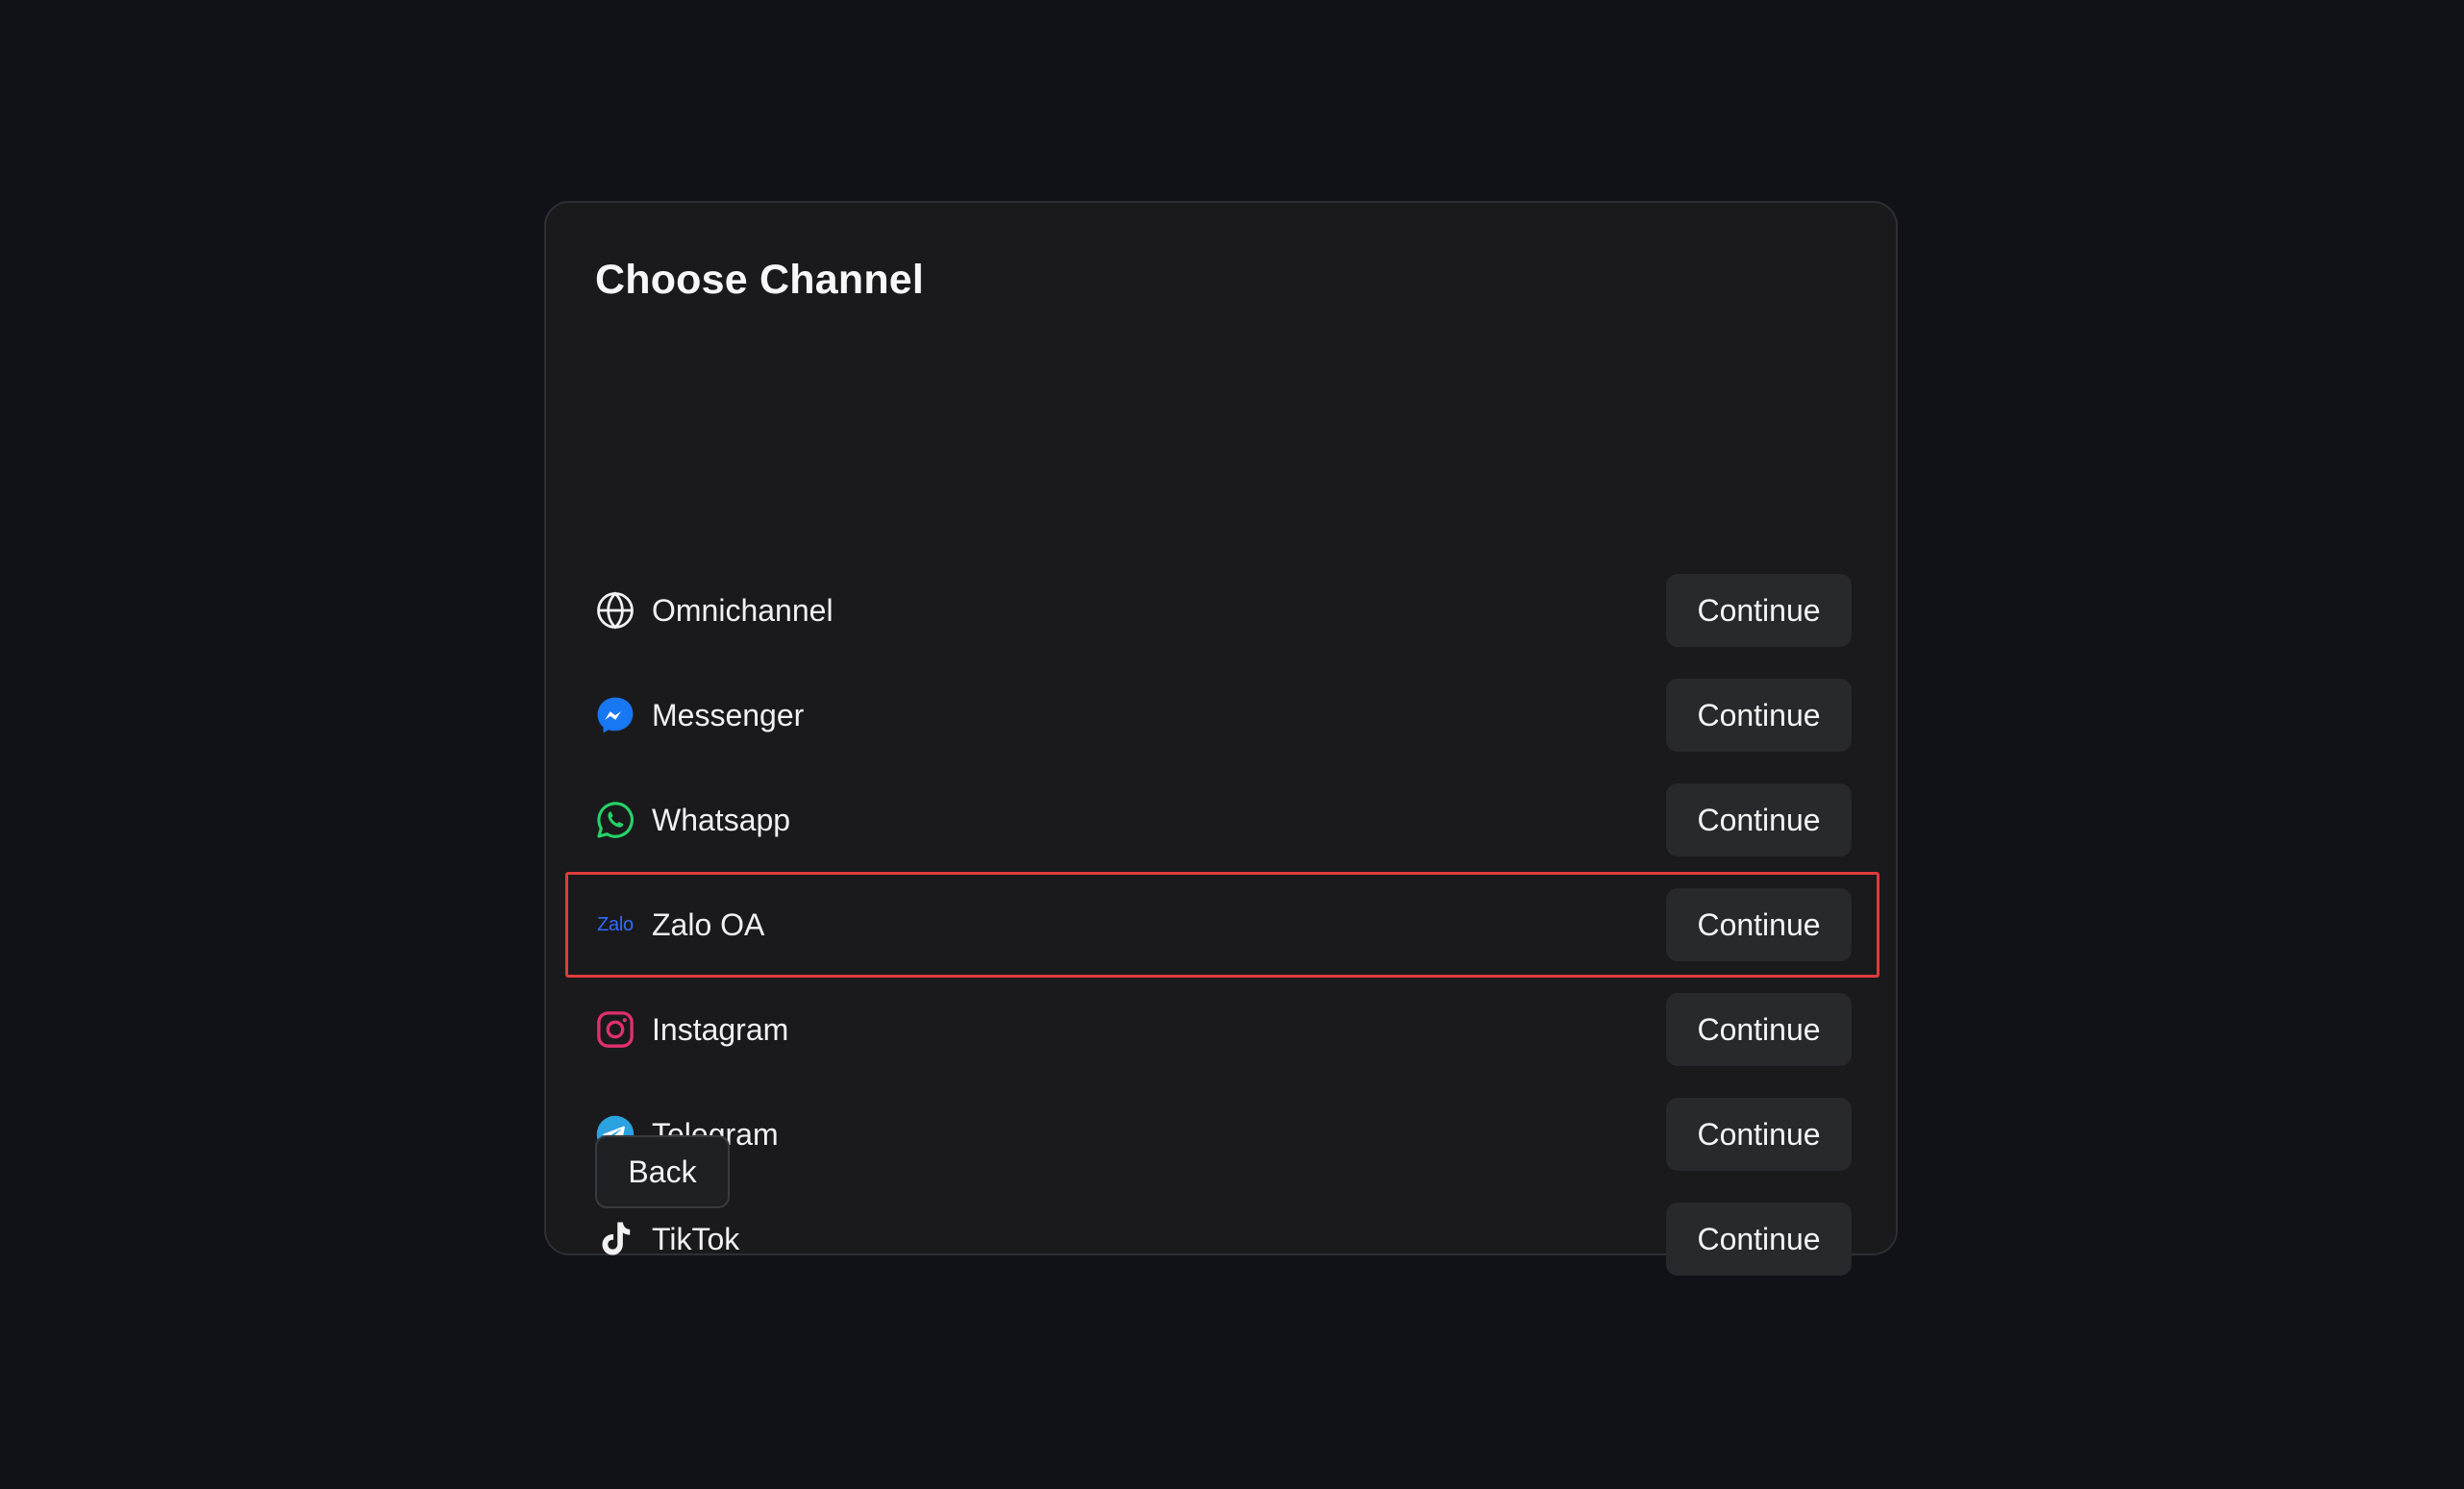 Image resolution: width=2464 pixels, height=1489 pixels. What do you see at coordinates (1759, 1239) in the screenshot?
I see `continue-button-tiktok: Continue` at bounding box center [1759, 1239].